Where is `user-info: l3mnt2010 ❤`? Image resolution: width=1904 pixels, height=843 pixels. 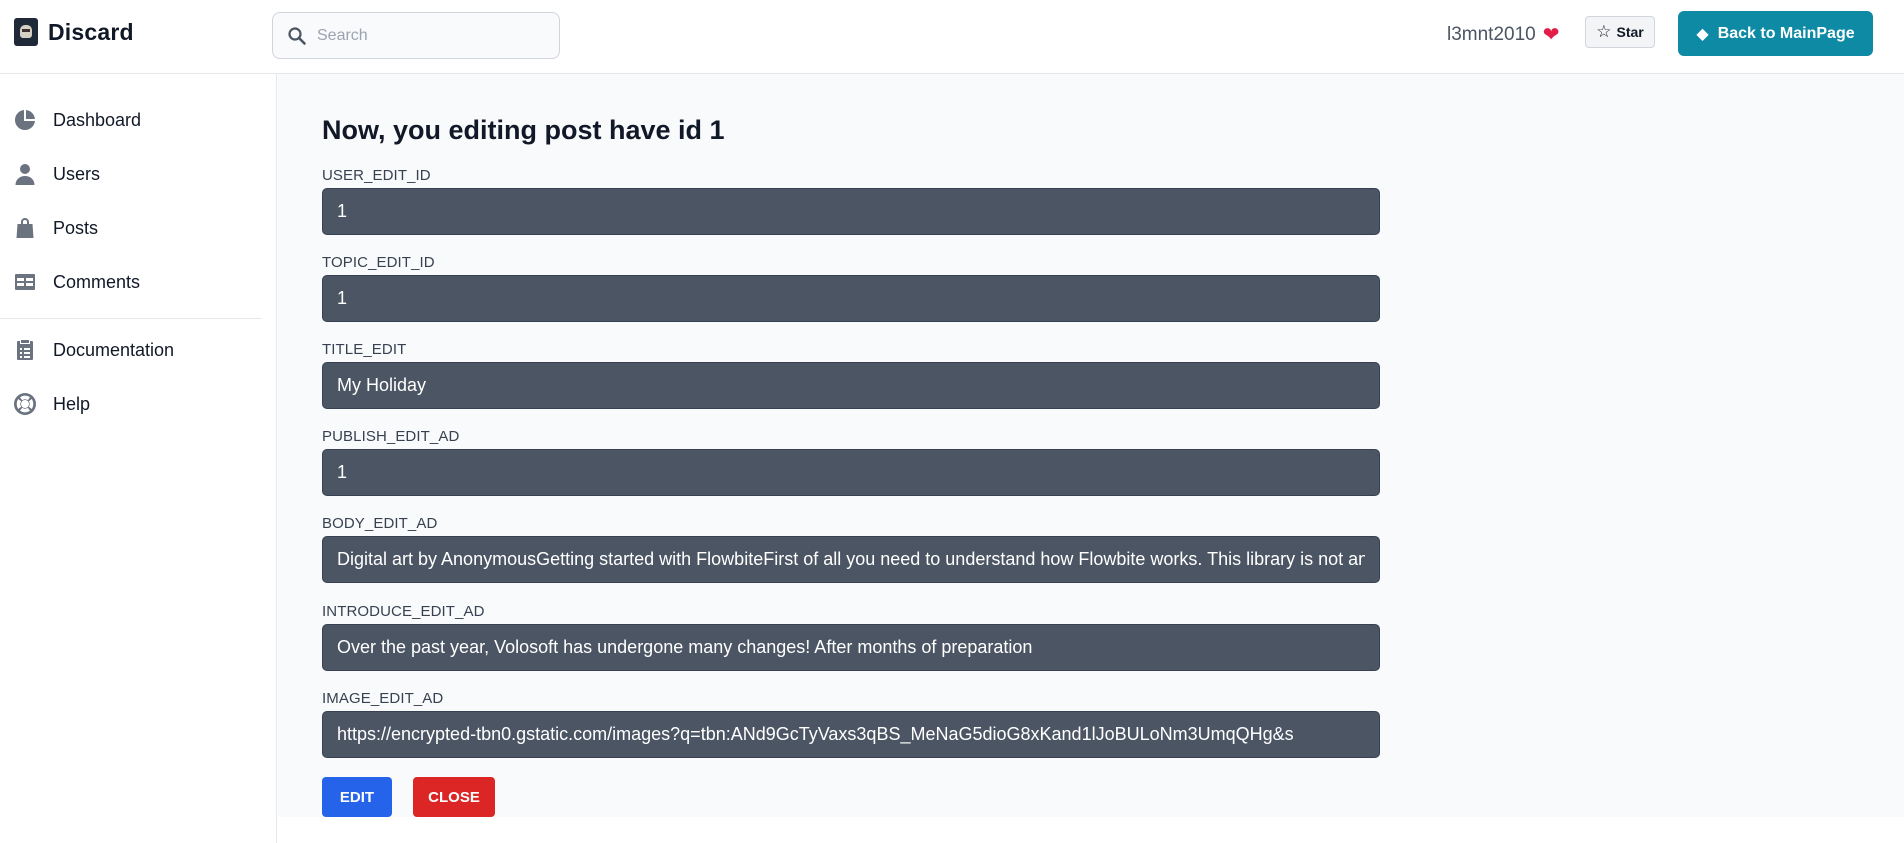 user-info: l3mnt2010 ❤ is located at coordinates (1503, 34).